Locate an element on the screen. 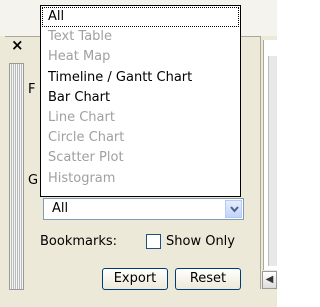  dropdown-option: Scatter Plot is located at coordinates (86, 158).